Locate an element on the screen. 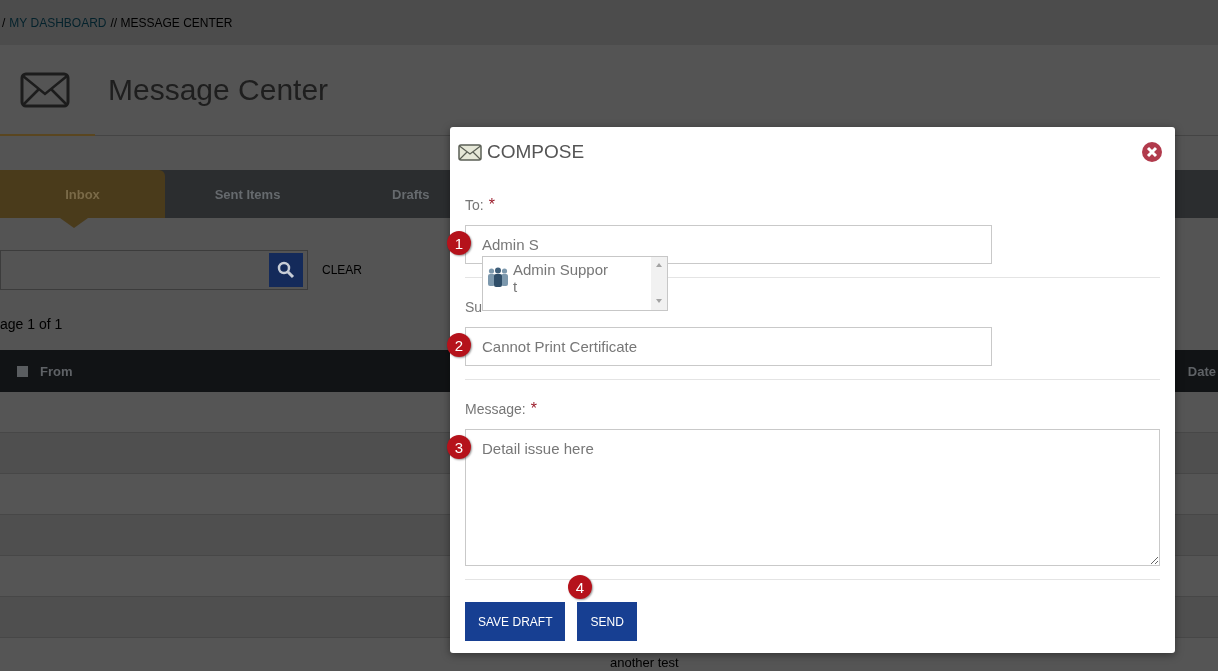 The height and width of the screenshot is (671, 1218). step-badge: 4 is located at coordinates (580, 587).